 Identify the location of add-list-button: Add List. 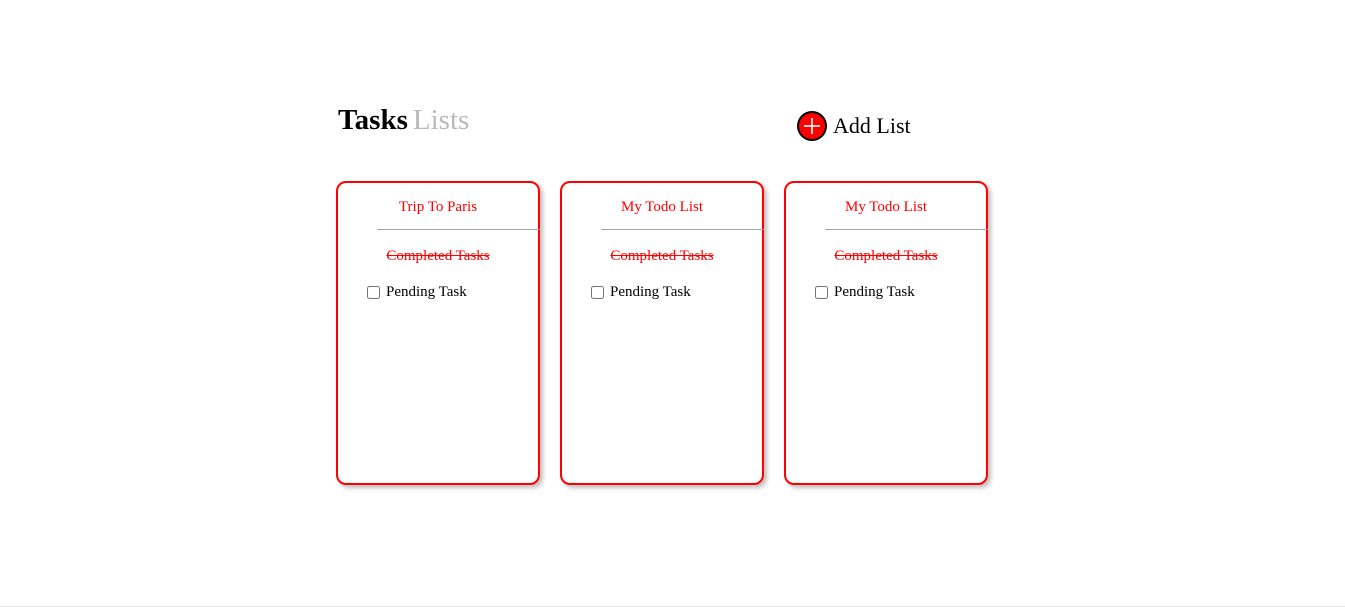
(854, 126).